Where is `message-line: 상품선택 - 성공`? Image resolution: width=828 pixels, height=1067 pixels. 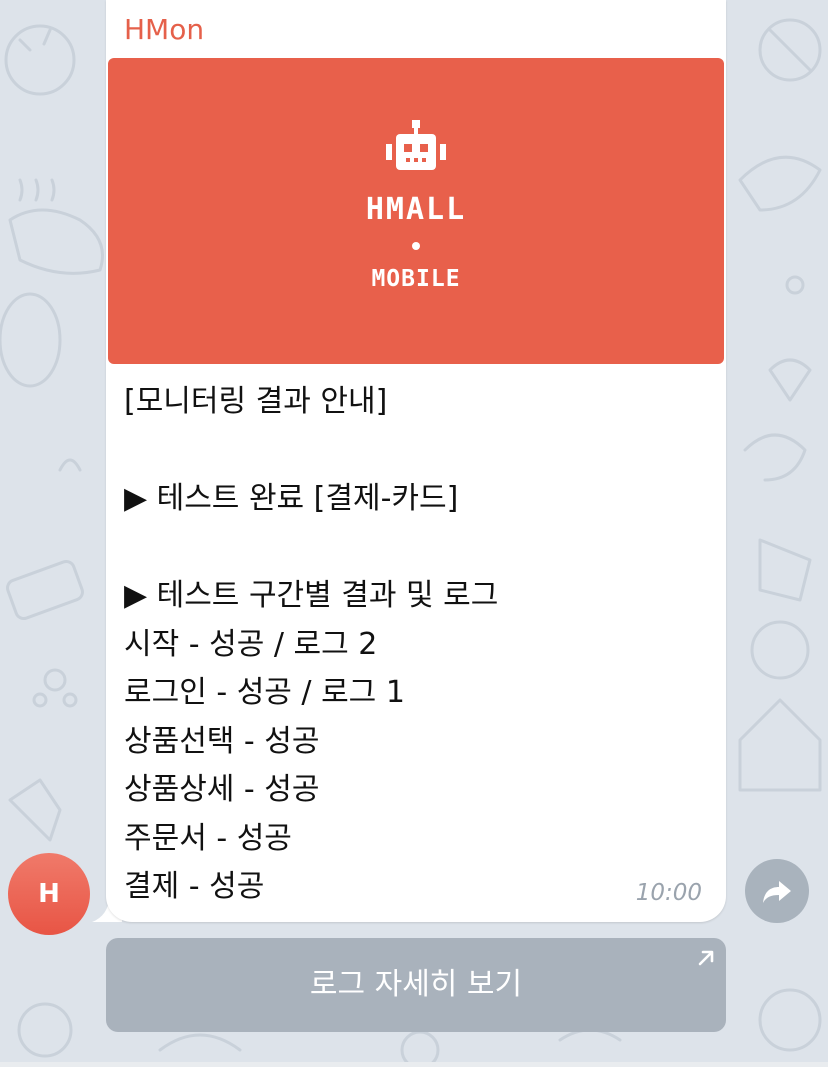
message-line: 상품선택 - 성공 is located at coordinates (222, 741).